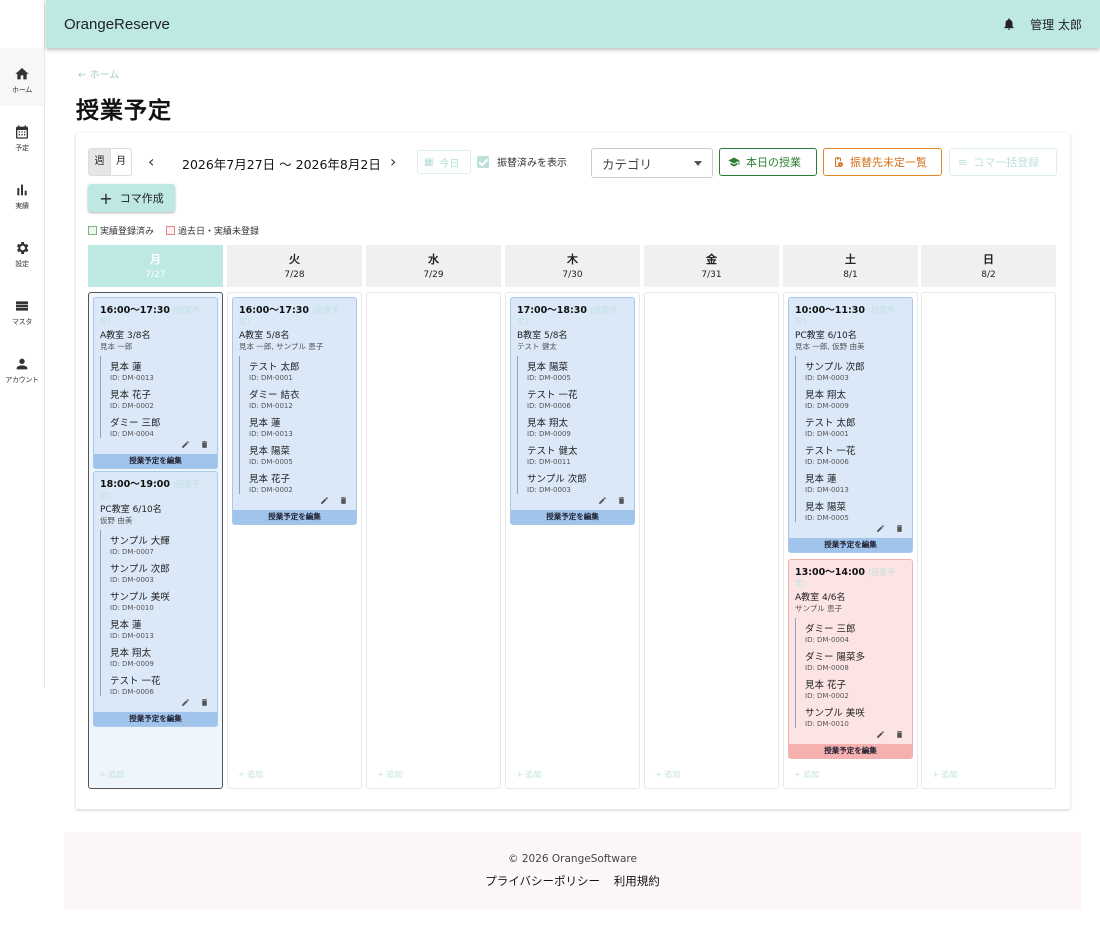 This screenshot has width=1100, height=928. What do you see at coordinates (22, 367) in the screenshot?
I see `sidebar-item-account: アカウント` at bounding box center [22, 367].